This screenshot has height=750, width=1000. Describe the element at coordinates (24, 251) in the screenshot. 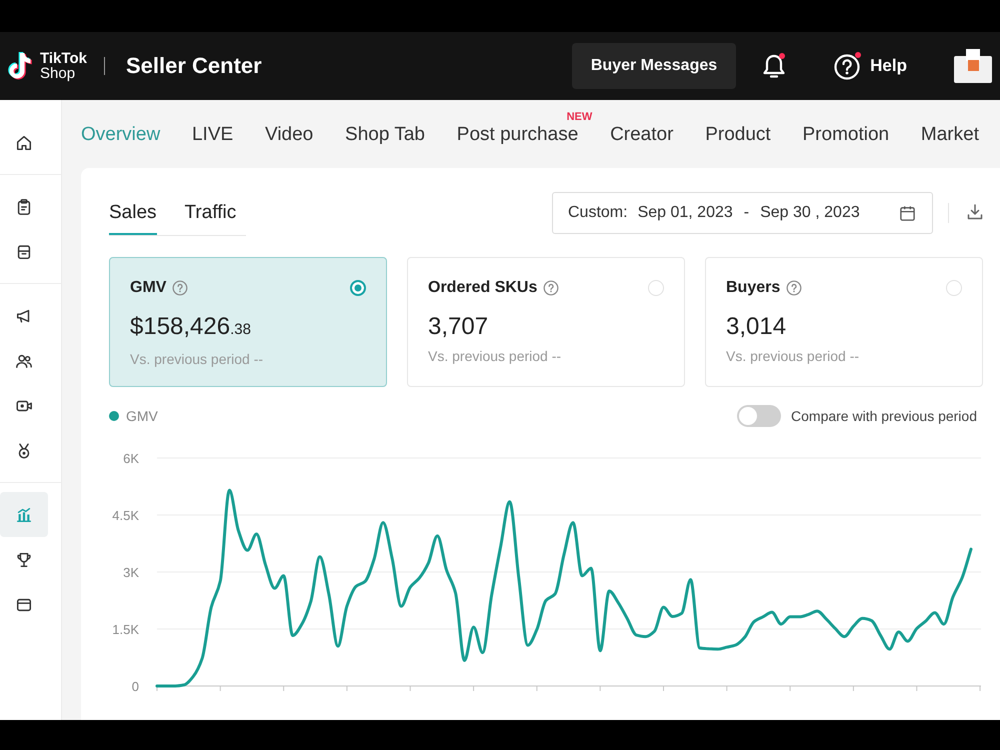

I see `box-icon` at that location.